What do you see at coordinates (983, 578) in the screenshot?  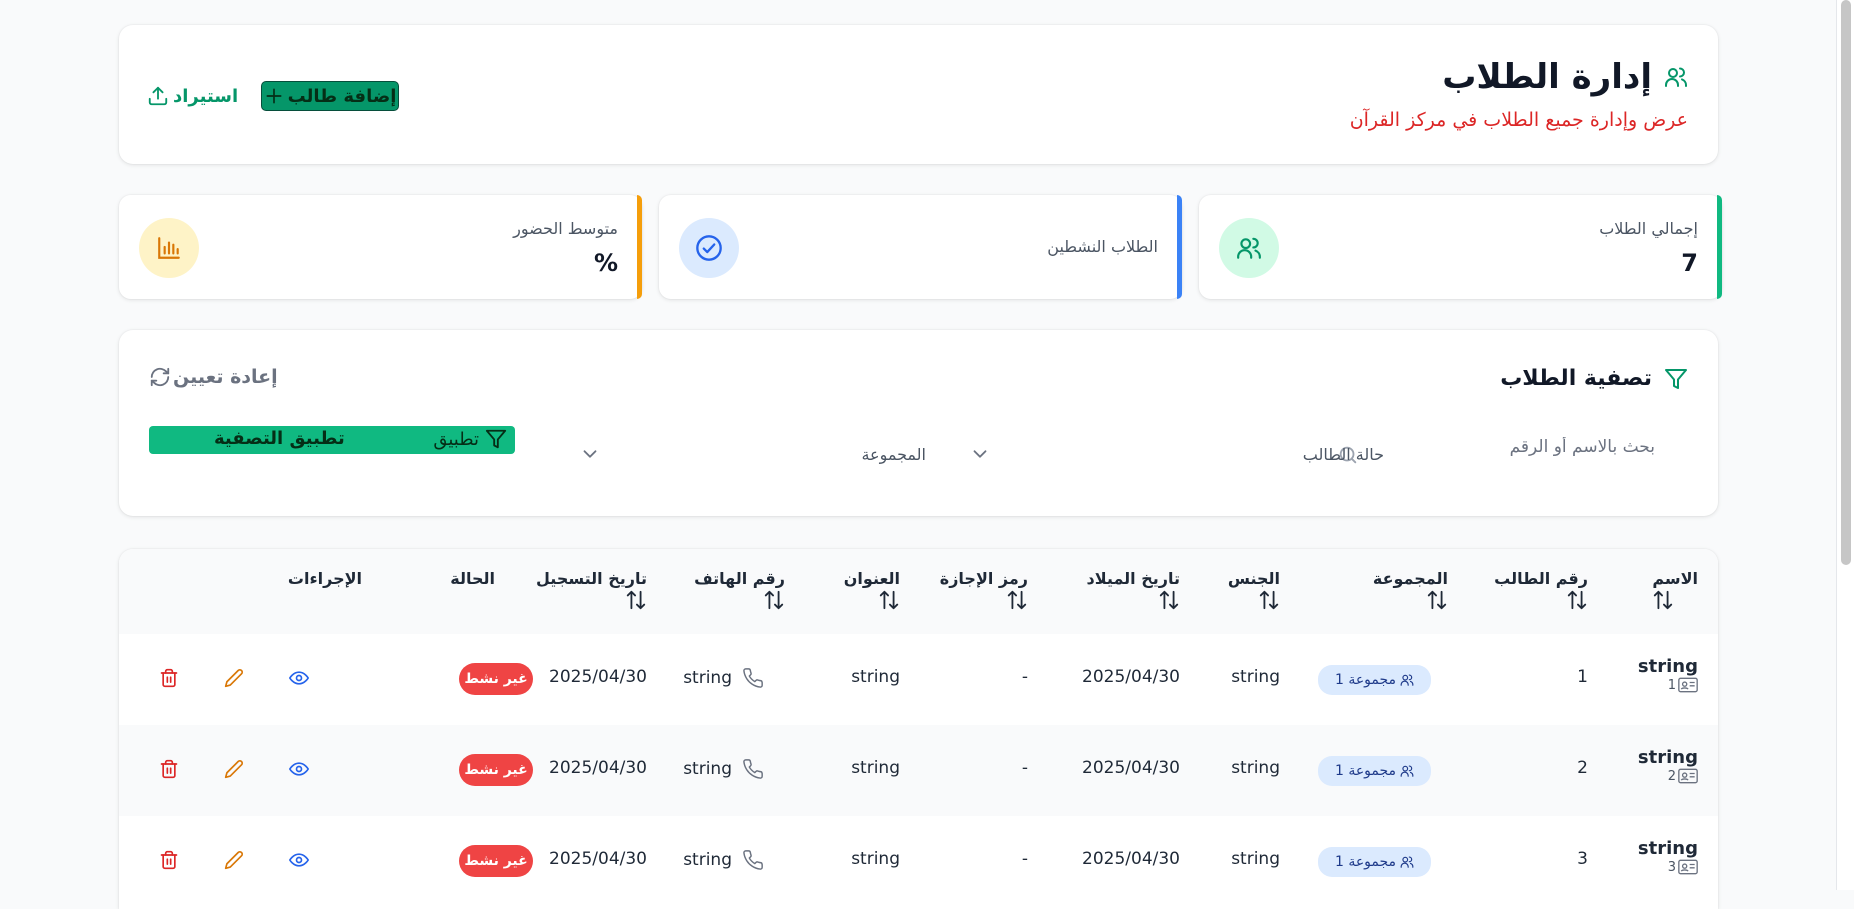 I see `column-label: رمز الإجازة` at bounding box center [983, 578].